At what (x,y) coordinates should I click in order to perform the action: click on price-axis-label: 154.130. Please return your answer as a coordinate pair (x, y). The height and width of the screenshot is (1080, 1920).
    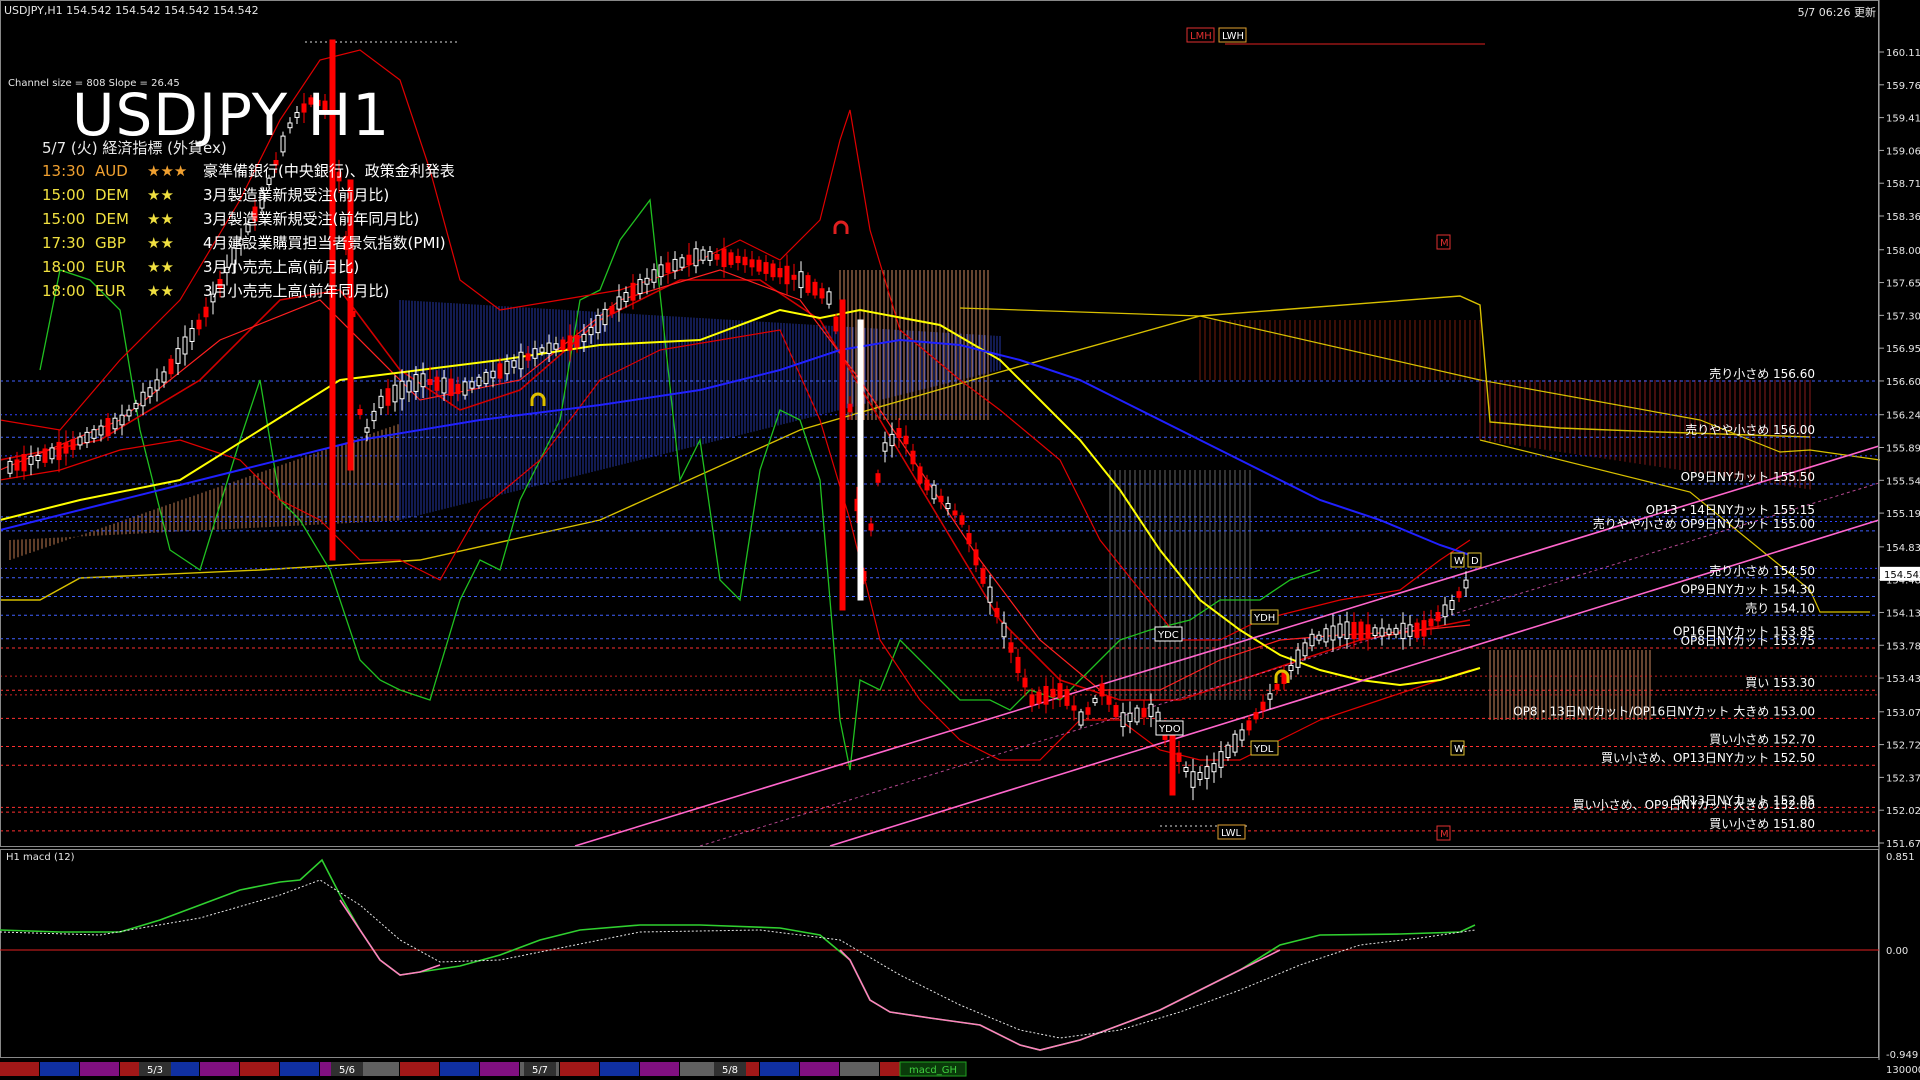
    Looking at the image, I should click on (1903, 613).